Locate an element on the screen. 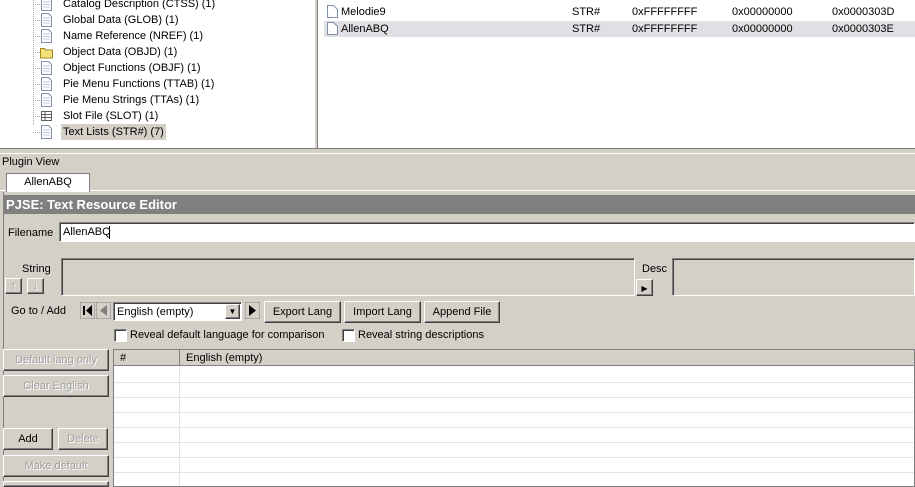 The width and height of the screenshot is (915, 487). append-file-button: Append File is located at coordinates (462, 312).